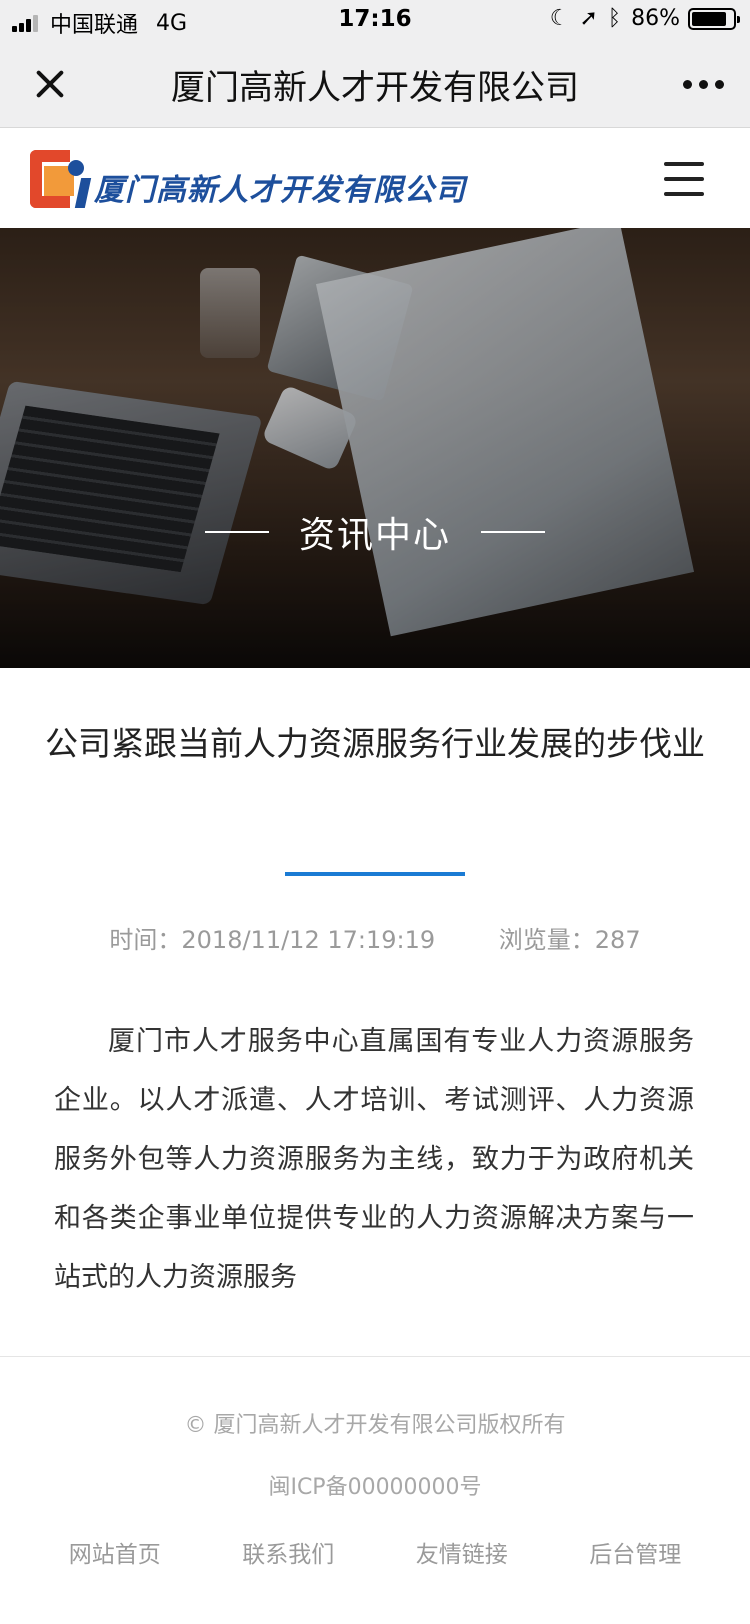 Image resolution: width=750 pixels, height=1624 pixels. What do you see at coordinates (145, 940) in the screenshot?
I see `time-label: 时间：` at bounding box center [145, 940].